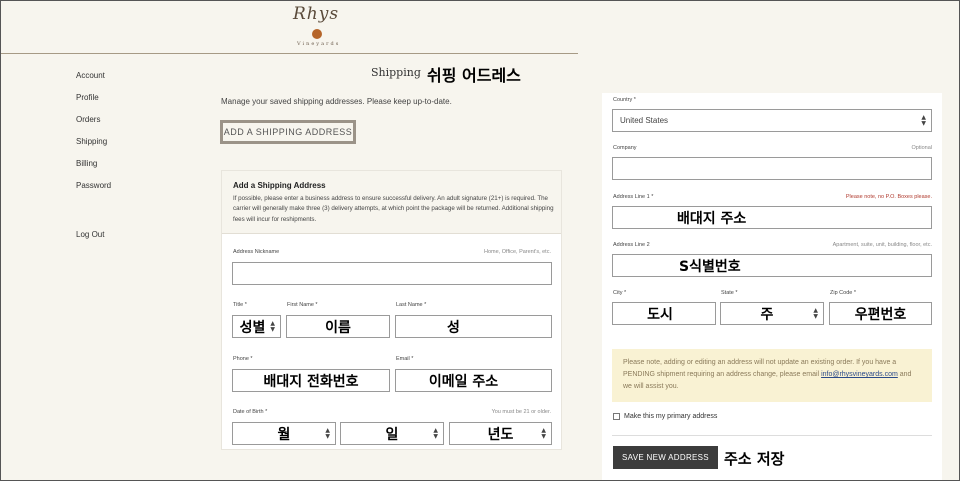 This screenshot has width=960, height=481. I want to click on page-title: Shipping, so click(396, 72).